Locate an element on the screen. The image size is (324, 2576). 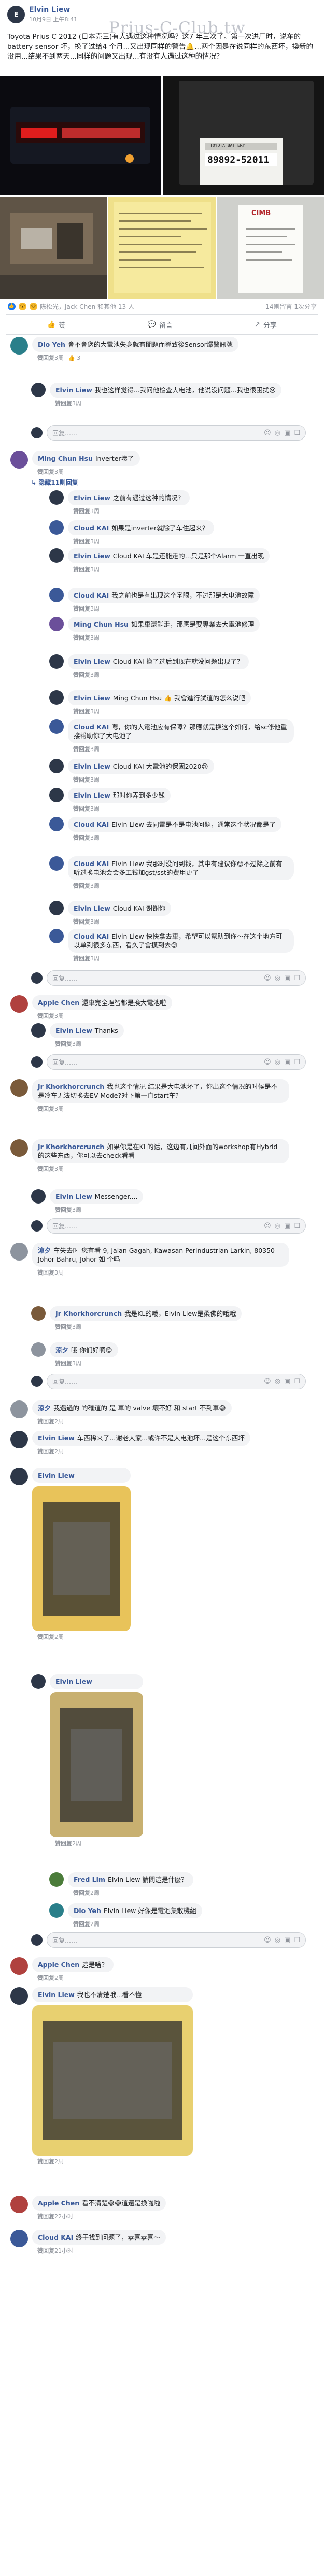
comment-photo is located at coordinates (81, 1558).